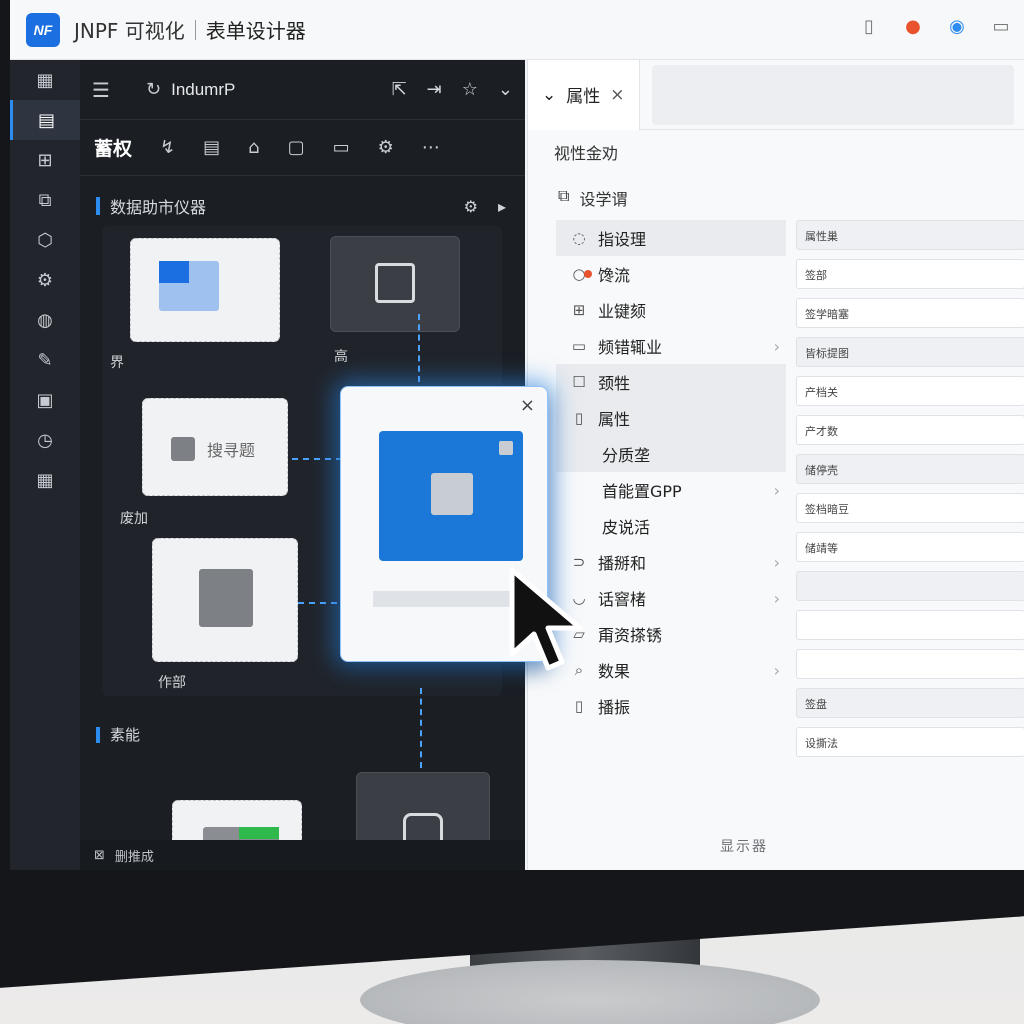  I want to click on tree-item-label: 首能置GPP, so click(642, 491).